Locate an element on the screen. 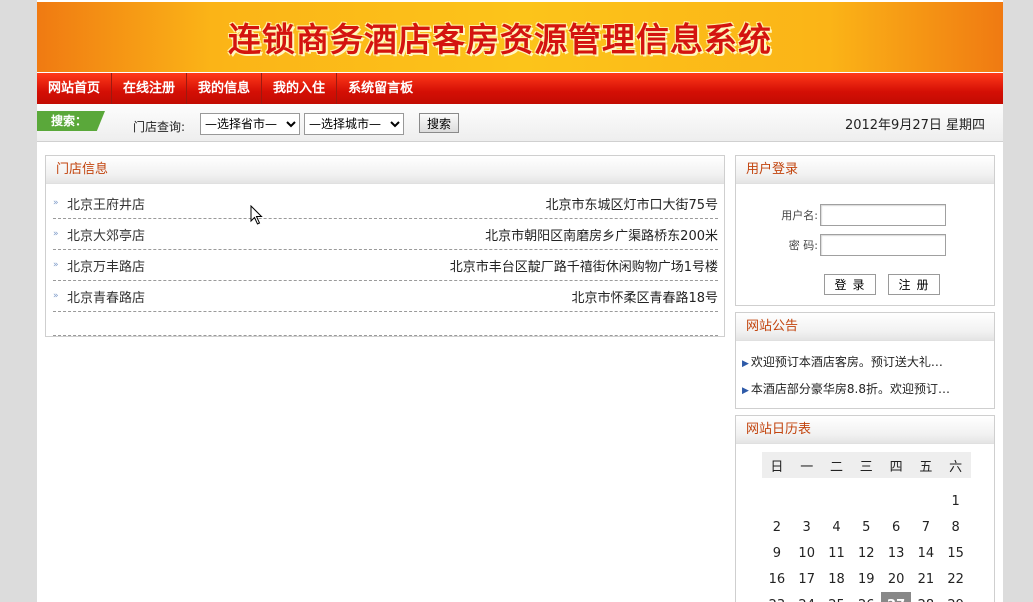 The image size is (1033, 602). weekday-header: 日 is located at coordinates (777, 465).